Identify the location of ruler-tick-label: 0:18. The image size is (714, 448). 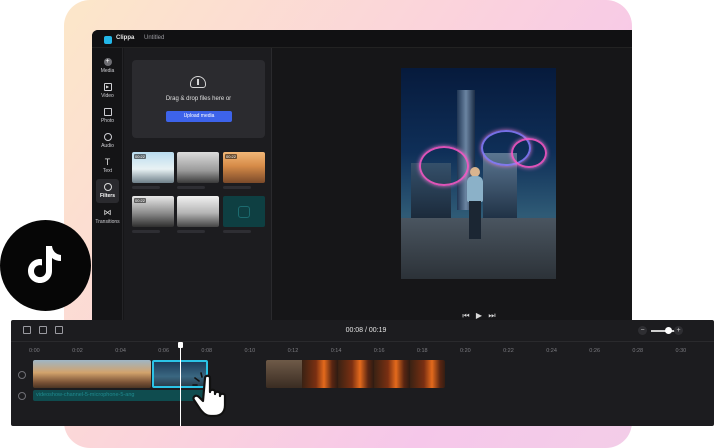
(422, 351).